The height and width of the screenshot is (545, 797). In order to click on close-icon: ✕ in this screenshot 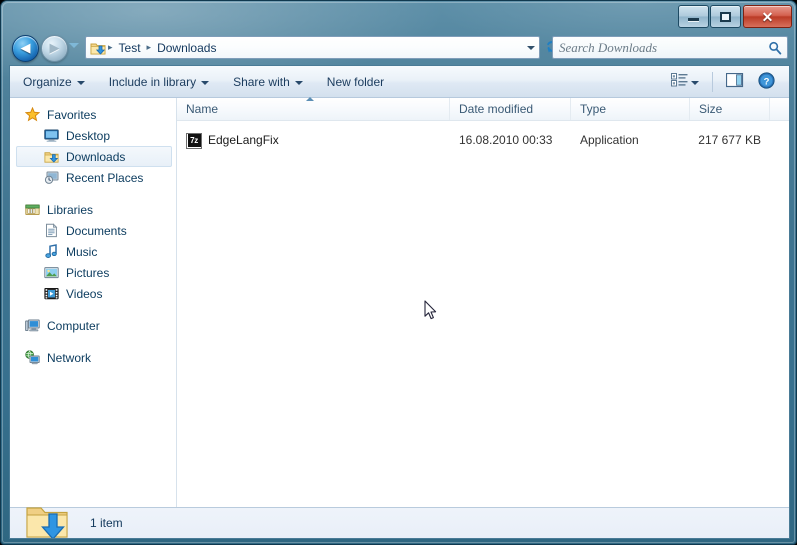, I will do `click(767, 16)`.